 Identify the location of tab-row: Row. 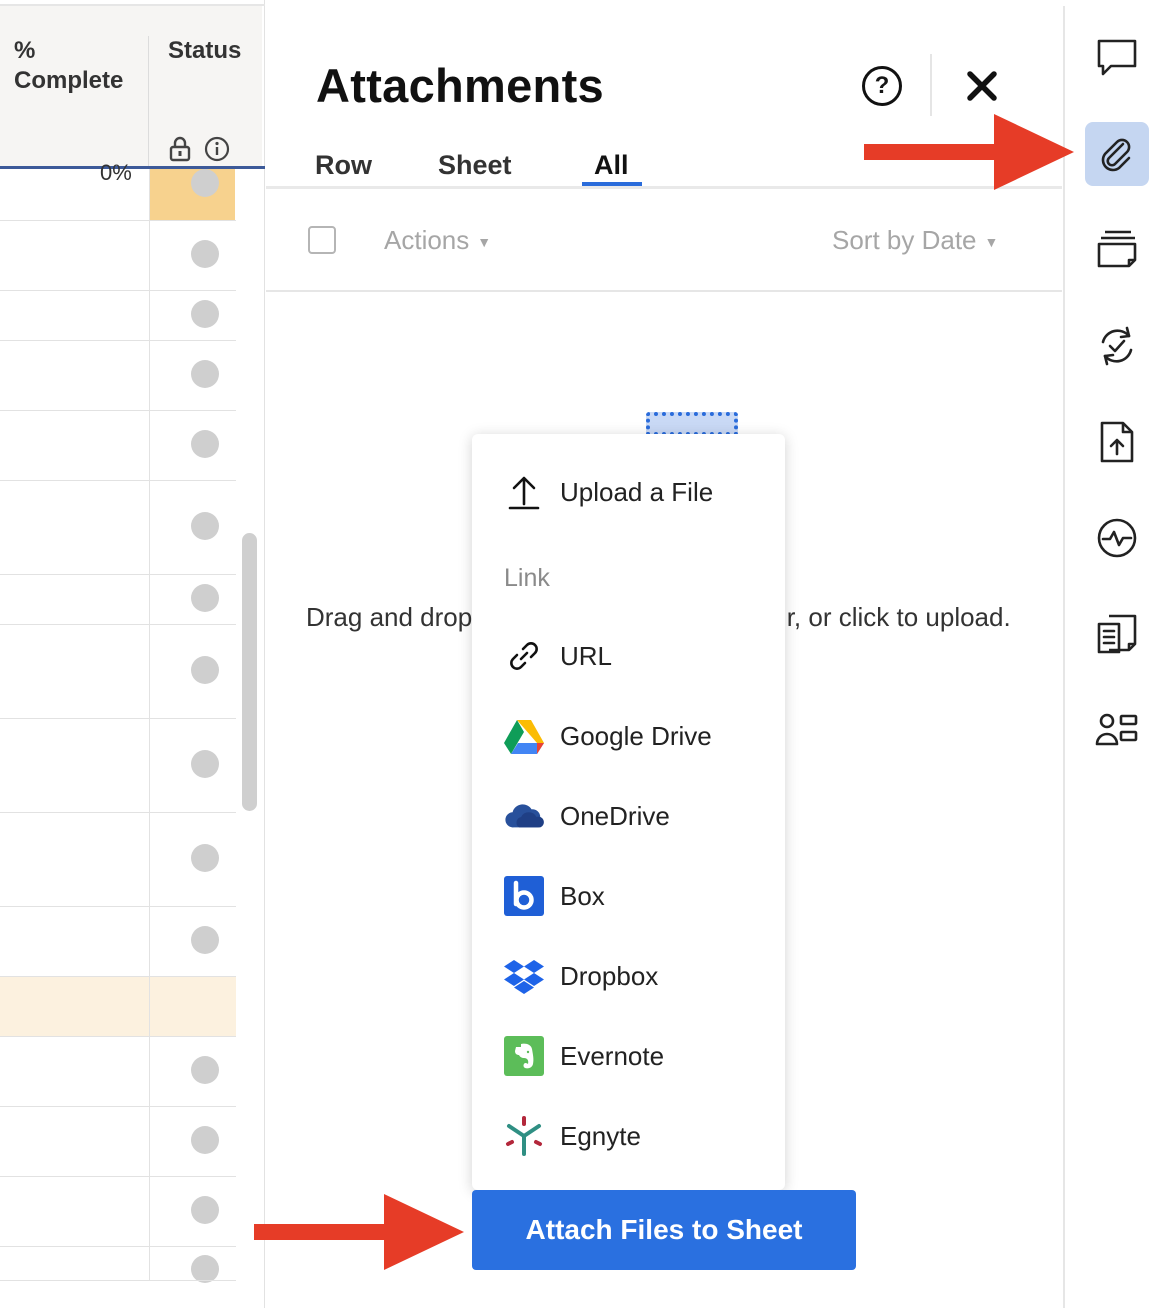
(343, 165).